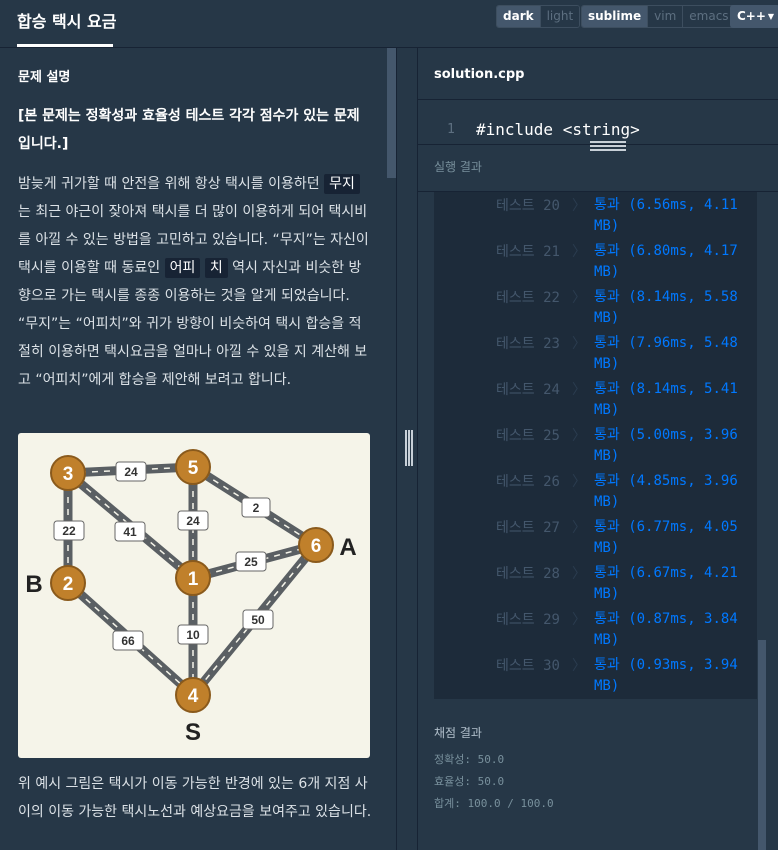  Describe the element at coordinates (409, 448) in the screenshot. I see `splitter-grip-icon` at that location.